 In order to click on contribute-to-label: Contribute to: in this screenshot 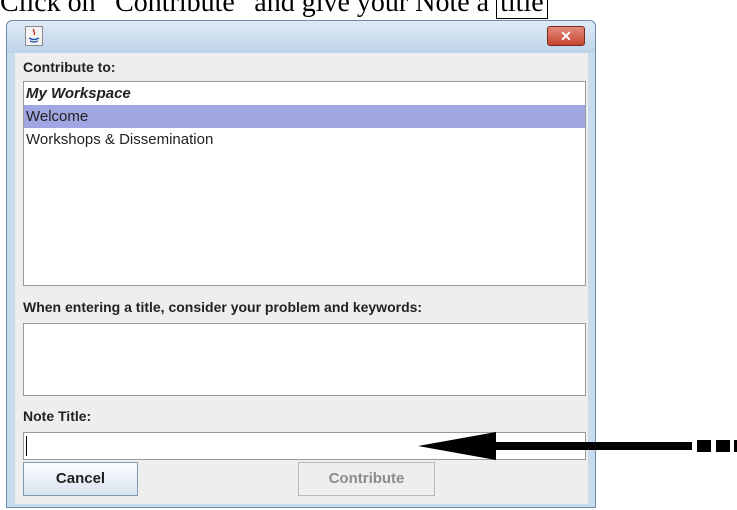, I will do `click(69, 67)`.